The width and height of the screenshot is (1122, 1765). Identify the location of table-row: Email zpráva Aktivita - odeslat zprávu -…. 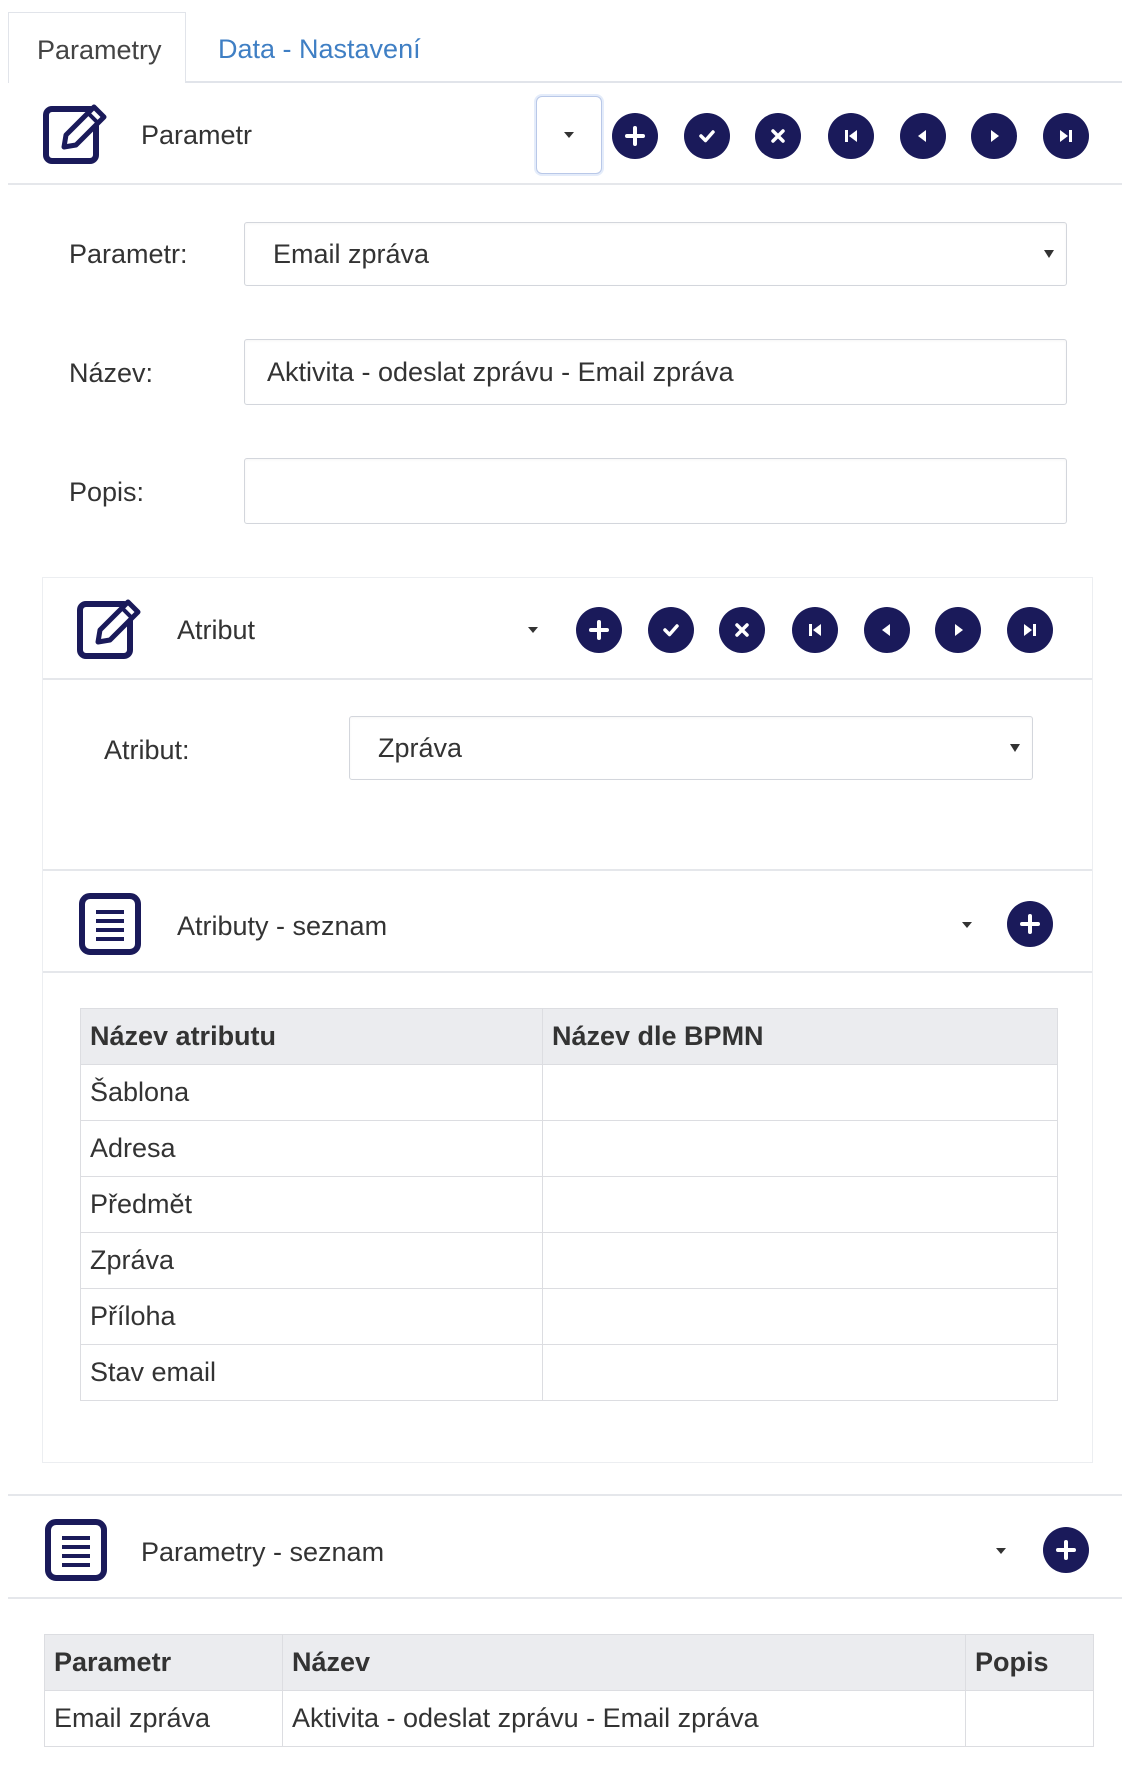
(569, 1718).